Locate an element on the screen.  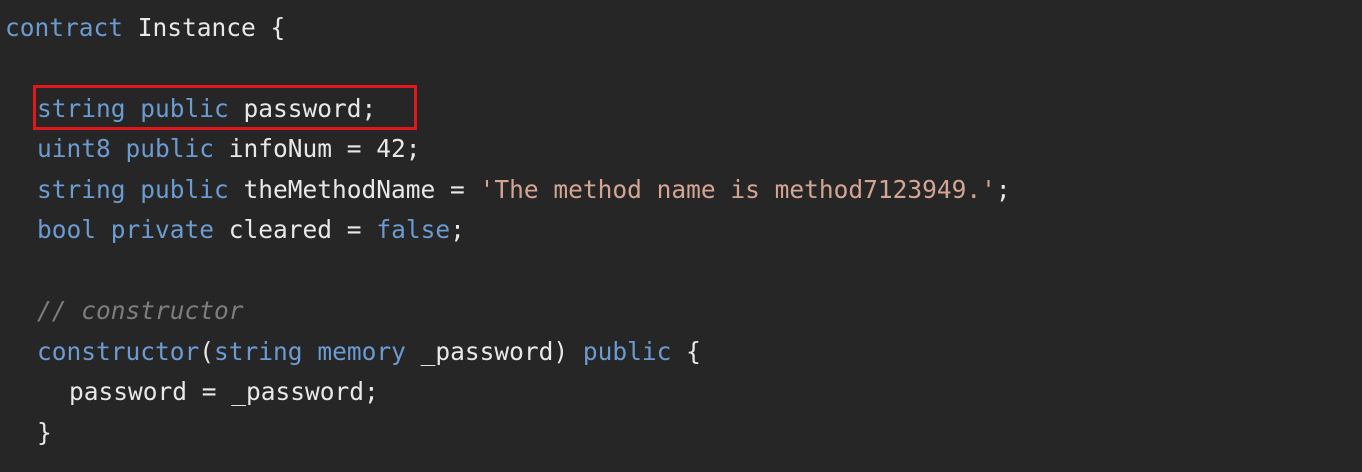
code-line-contract: contract Instance { is located at coordinates (145, 28).